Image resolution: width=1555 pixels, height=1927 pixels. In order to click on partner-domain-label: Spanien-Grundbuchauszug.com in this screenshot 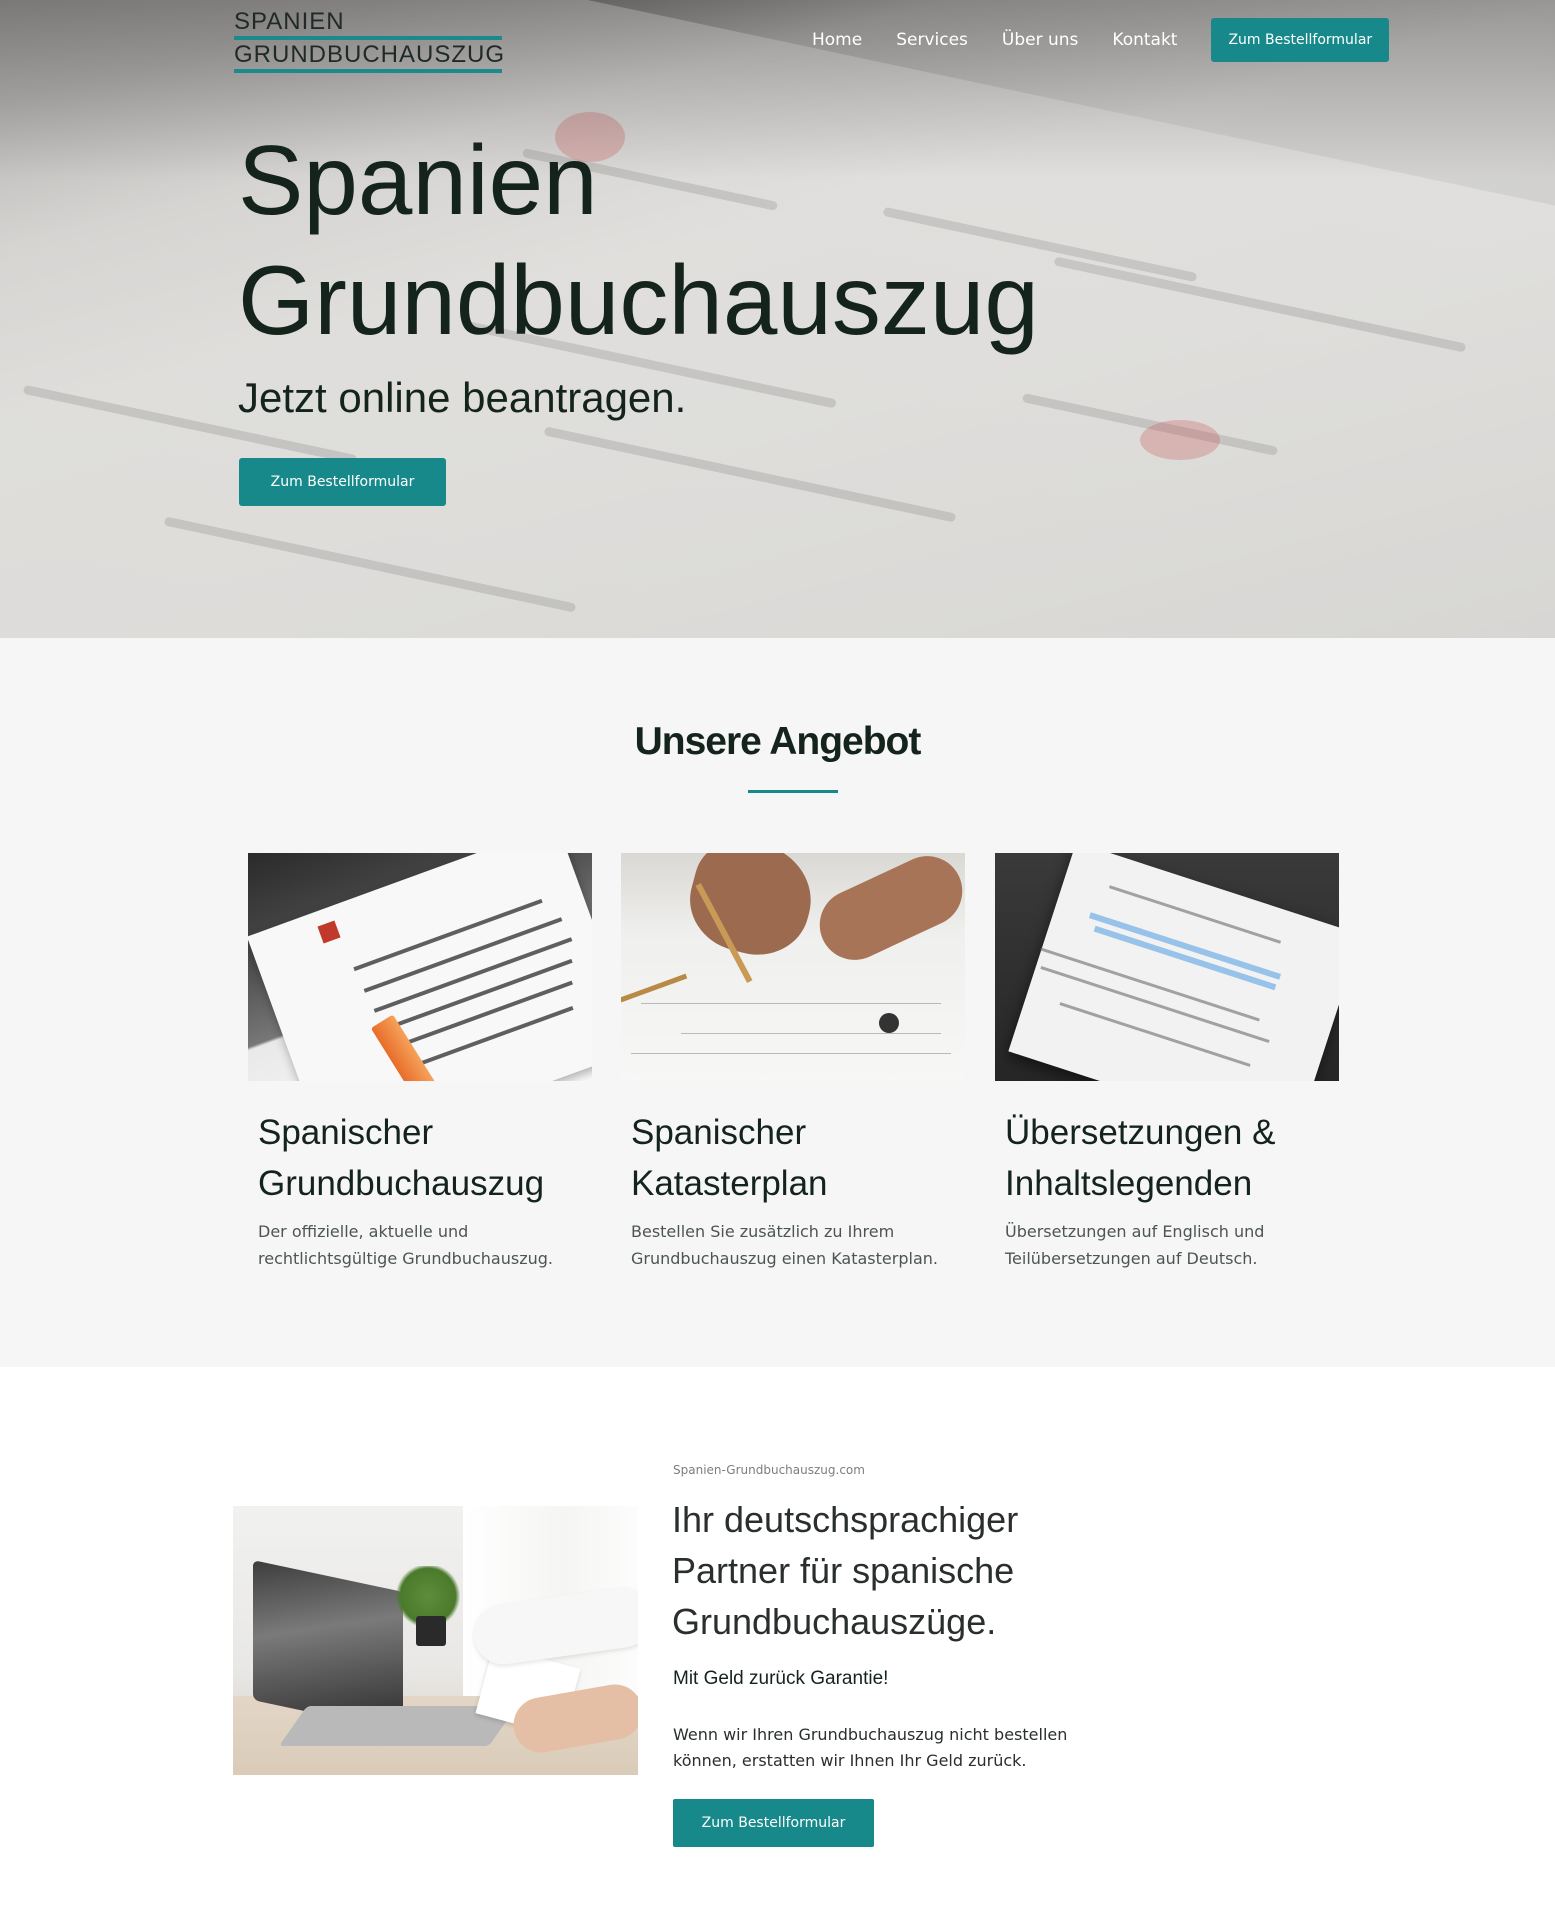, I will do `click(769, 1470)`.